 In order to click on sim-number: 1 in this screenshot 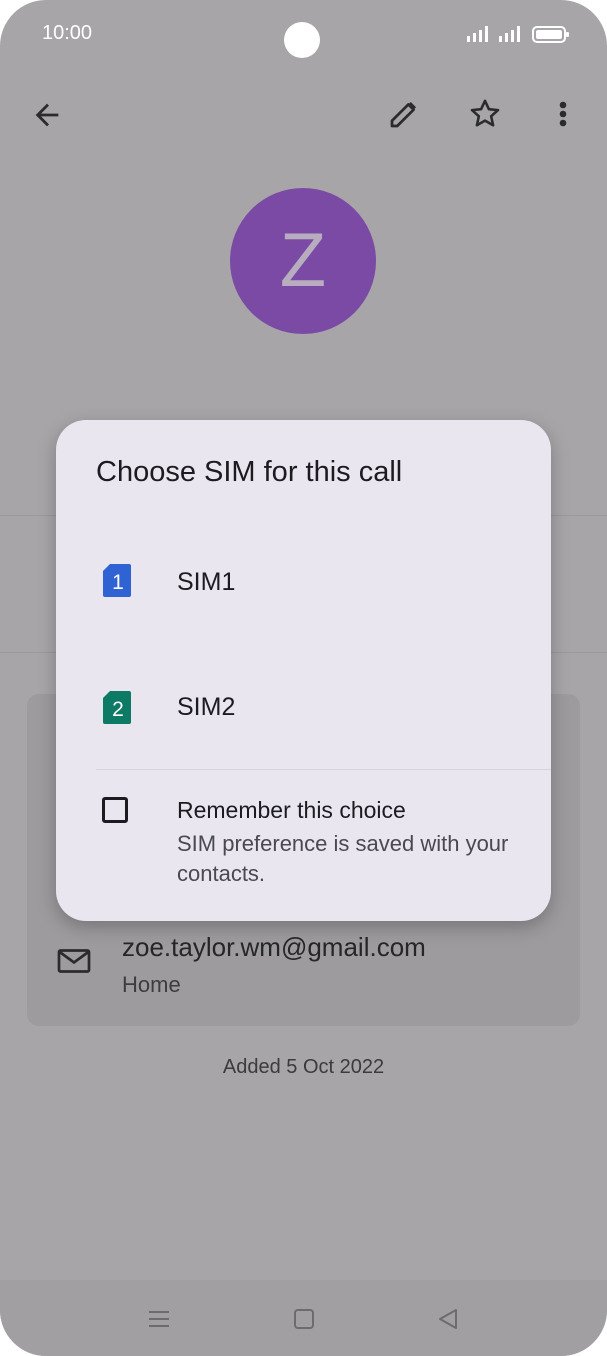, I will do `click(118, 582)`.